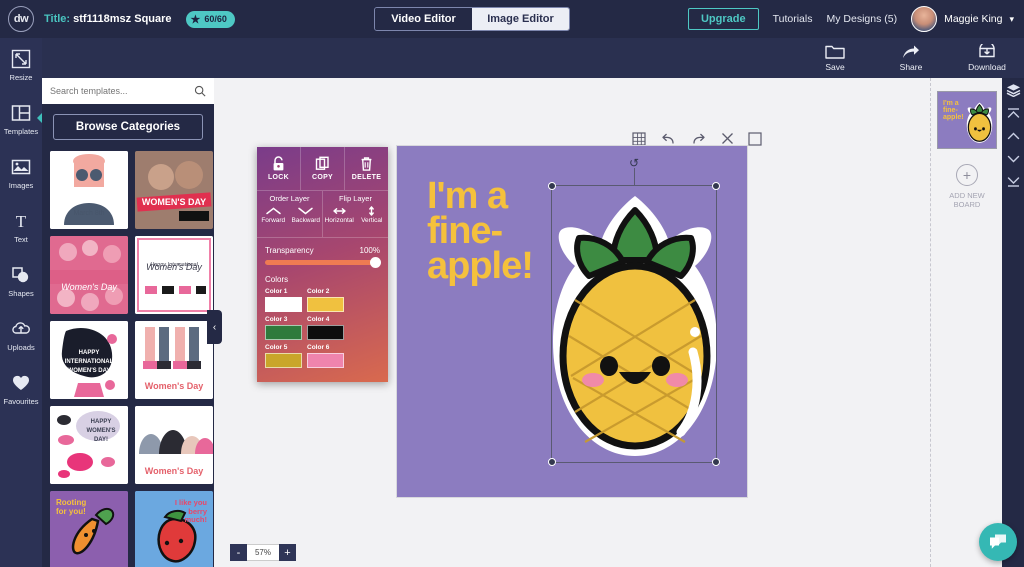 The width and height of the screenshot is (1024, 567). Describe the element at coordinates (306, 220) in the screenshot. I see `order-backward-label: Backward` at that location.